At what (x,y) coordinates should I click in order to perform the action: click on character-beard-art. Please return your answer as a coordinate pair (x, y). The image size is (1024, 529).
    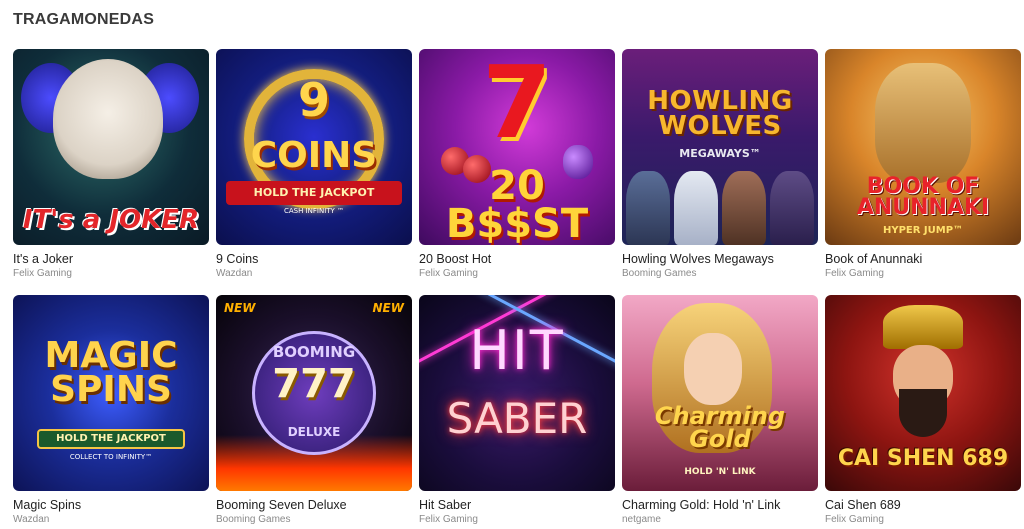
    Looking at the image, I should click on (923, 413).